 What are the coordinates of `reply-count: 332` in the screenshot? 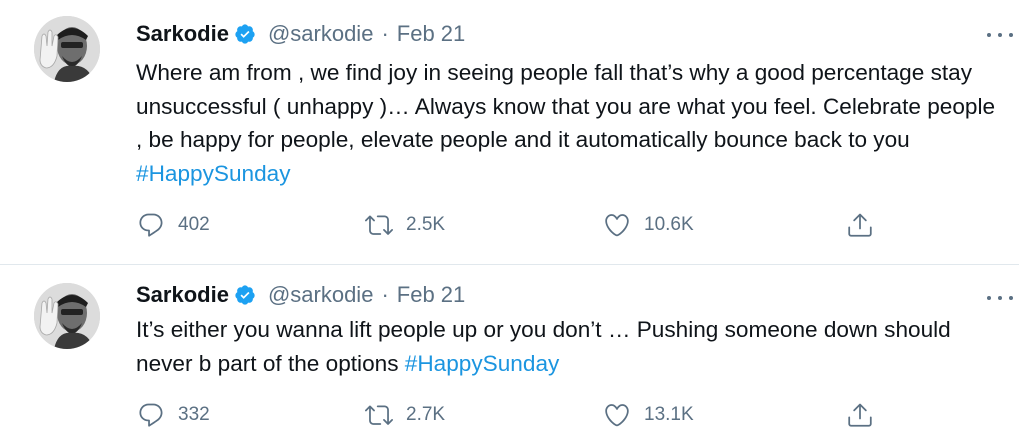 It's located at (194, 414).